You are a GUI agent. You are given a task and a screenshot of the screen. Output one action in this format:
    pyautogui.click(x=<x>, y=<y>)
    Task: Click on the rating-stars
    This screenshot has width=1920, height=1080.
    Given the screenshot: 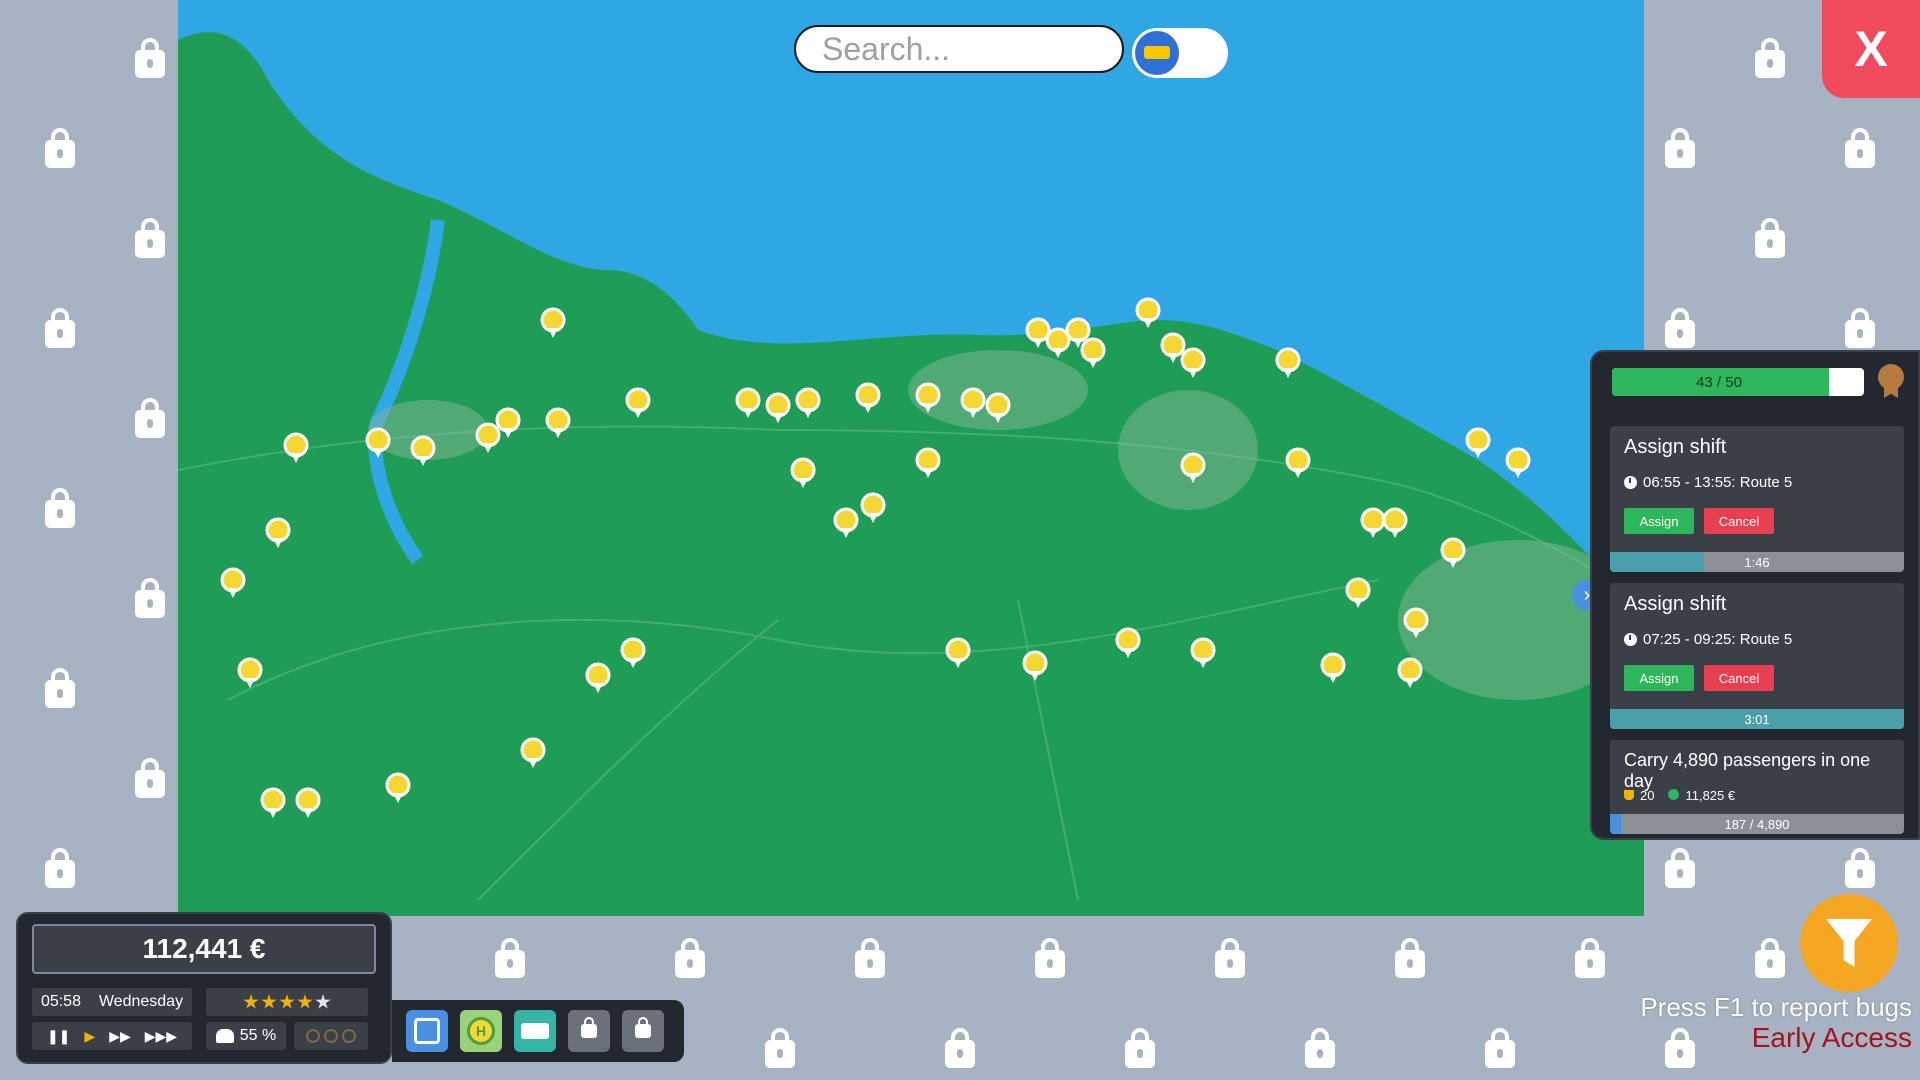 What is the action you would take?
    pyautogui.click(x=287, y=1002)
    